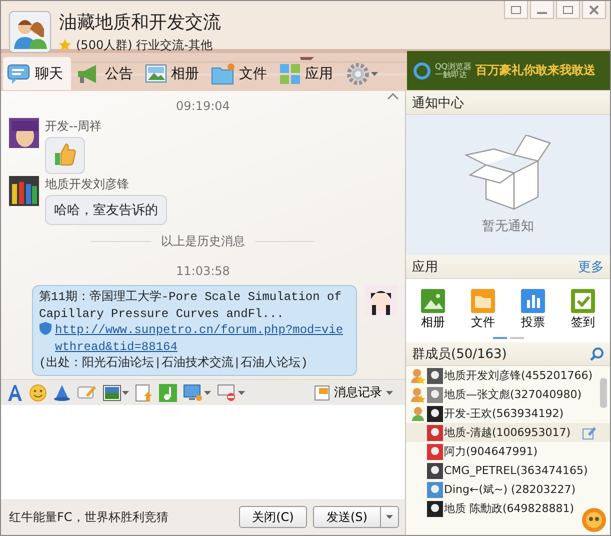 The image size is (611, 536). I want to click on image-button, so click(116, 392).